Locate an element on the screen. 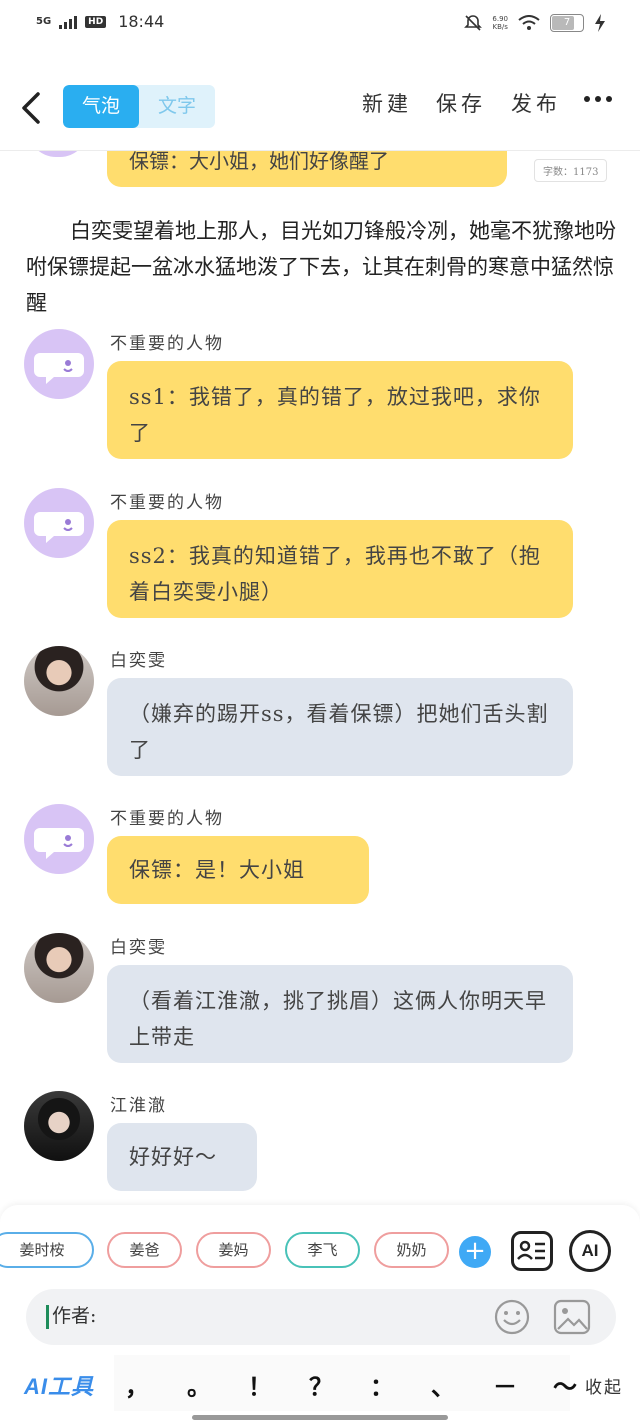 The width and height of the screenshot is (640, 1422). sender-name: 江淮澈 is located at coordinates (138, 1106).